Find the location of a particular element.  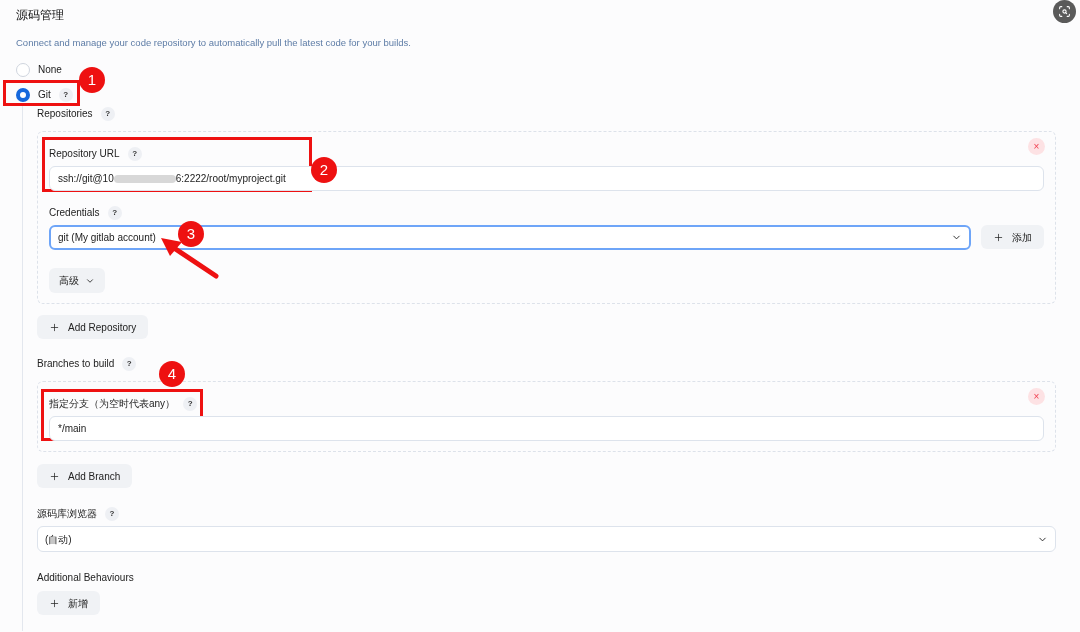

branch-field: */main is located at coordinates (546, 429).